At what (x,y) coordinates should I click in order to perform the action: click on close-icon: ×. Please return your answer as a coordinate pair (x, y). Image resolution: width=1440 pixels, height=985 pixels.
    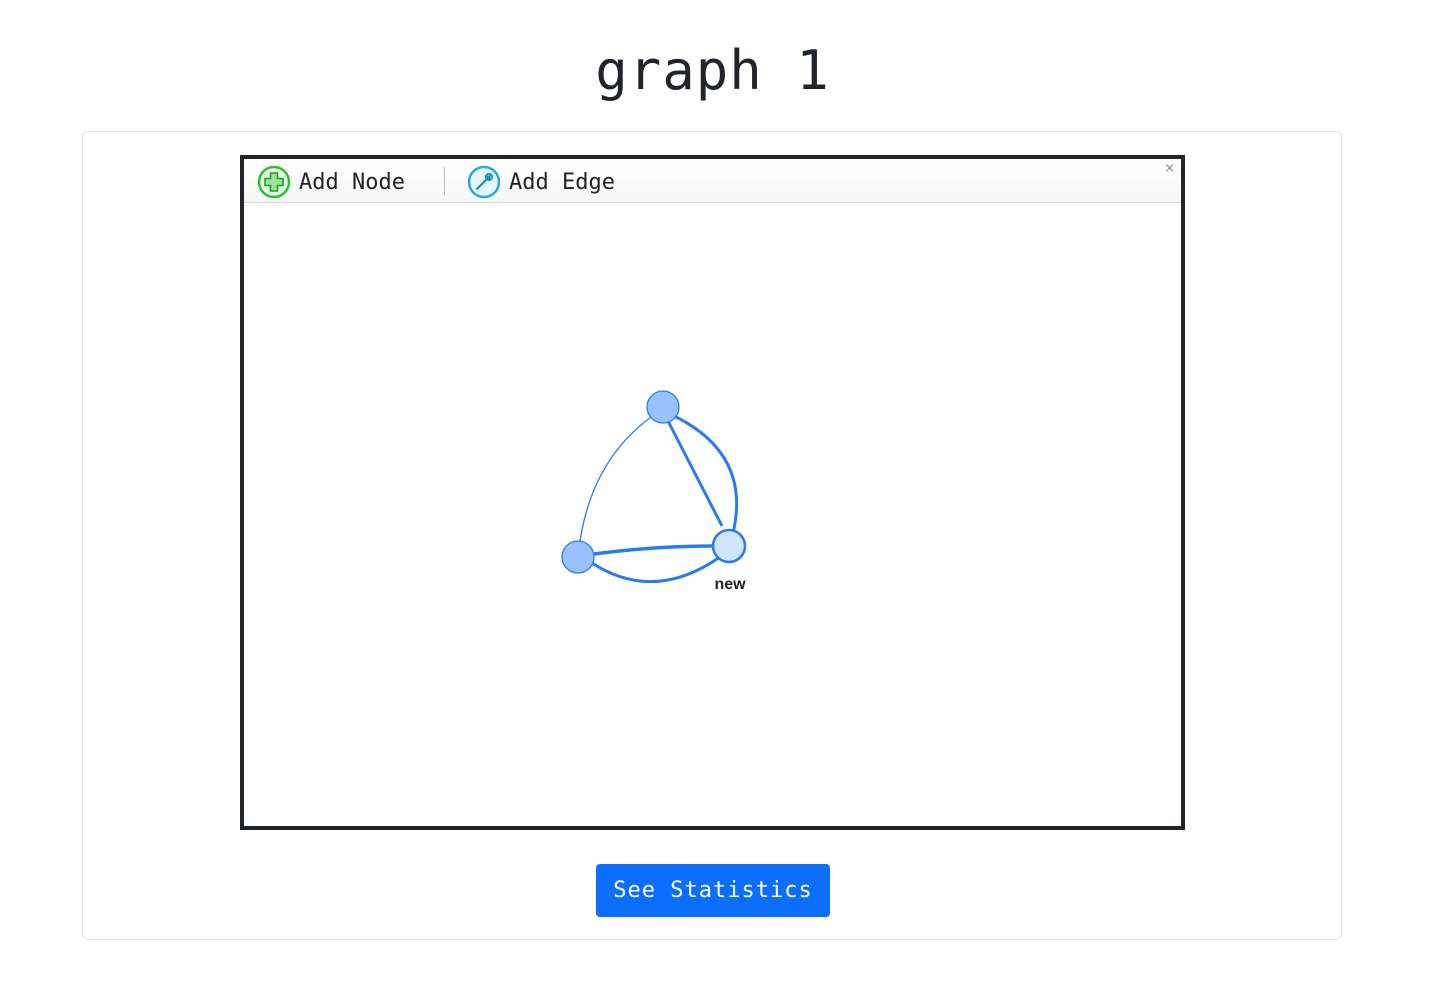
    Looking at the image, I should click on (1169, 169).